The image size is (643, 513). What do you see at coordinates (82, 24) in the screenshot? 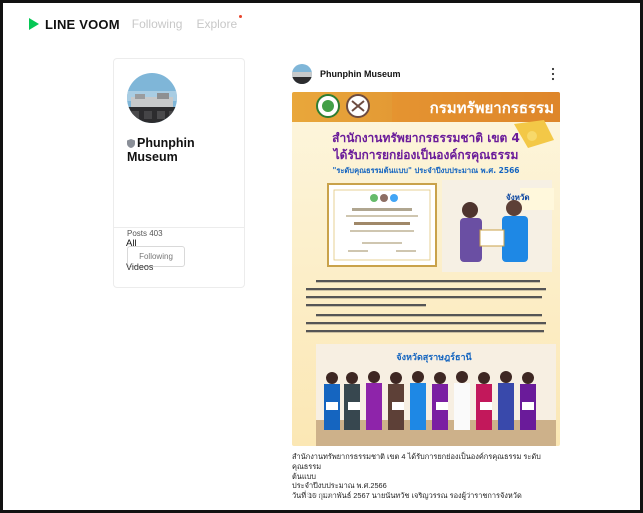
I see `logo-text: LINE VOOM` at bounding box center [82, 24].